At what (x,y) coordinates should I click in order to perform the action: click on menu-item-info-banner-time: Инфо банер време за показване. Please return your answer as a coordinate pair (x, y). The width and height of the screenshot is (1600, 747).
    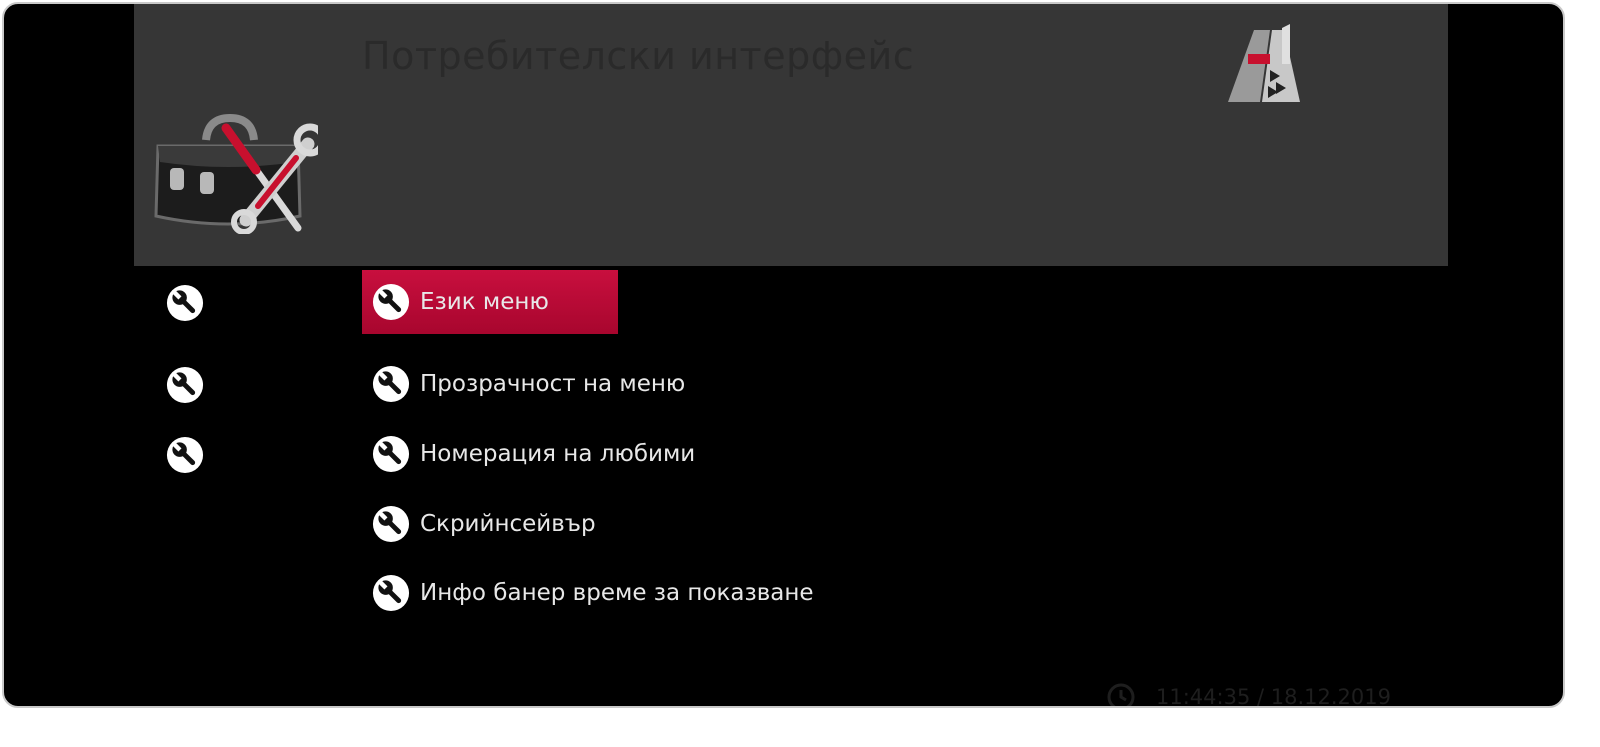
    Looking at the image, I should click on (588, 593).